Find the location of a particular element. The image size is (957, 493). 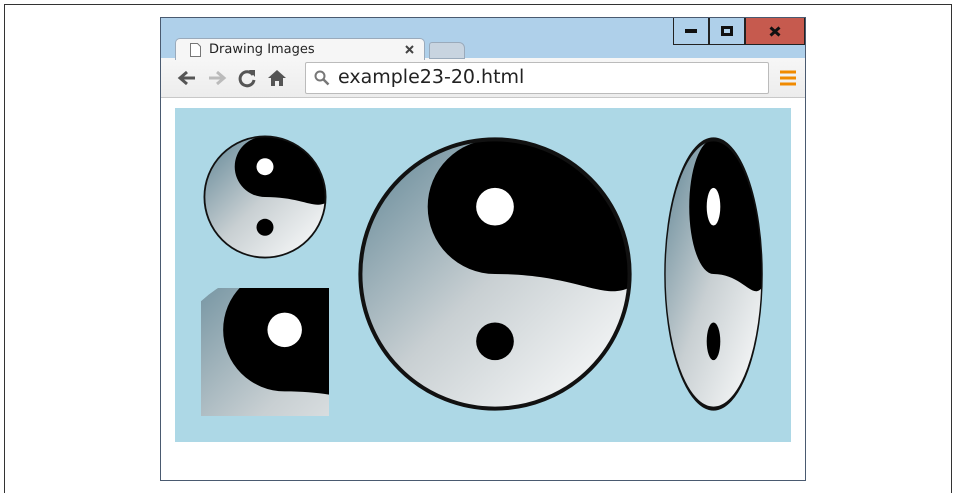

minimize-button is located at coordinates (691, 31).